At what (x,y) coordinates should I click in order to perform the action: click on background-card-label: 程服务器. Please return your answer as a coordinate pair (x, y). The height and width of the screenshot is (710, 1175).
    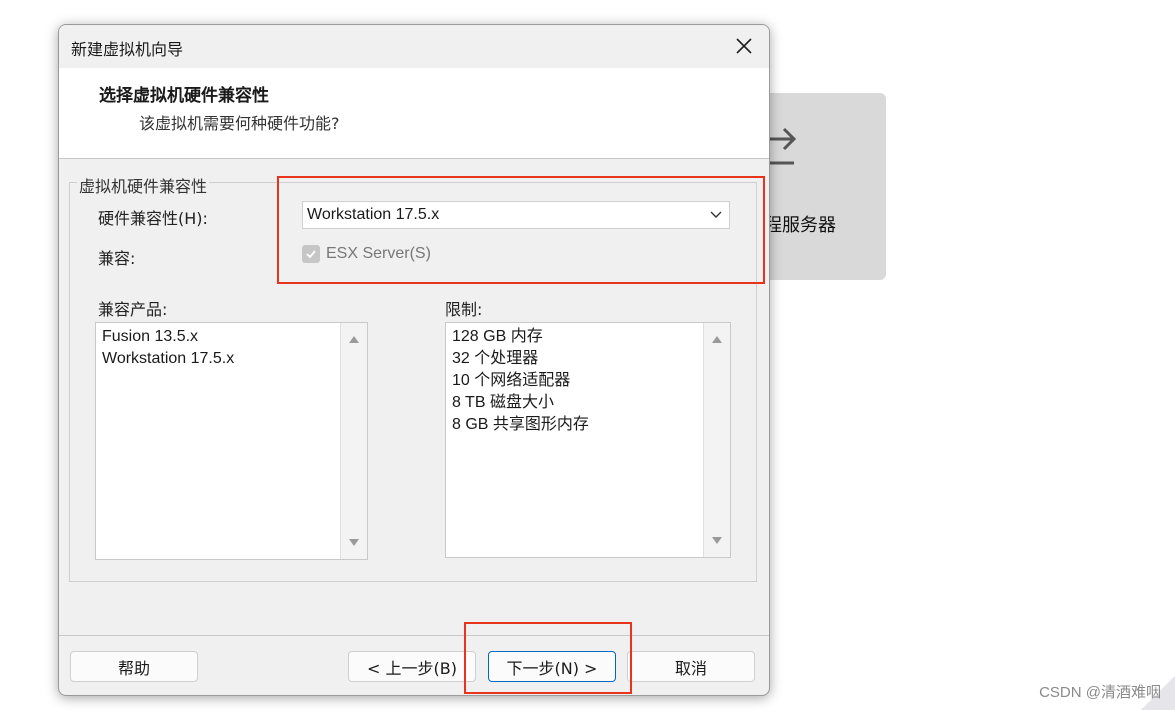
    Looking at the image, I should click on (800, 225).